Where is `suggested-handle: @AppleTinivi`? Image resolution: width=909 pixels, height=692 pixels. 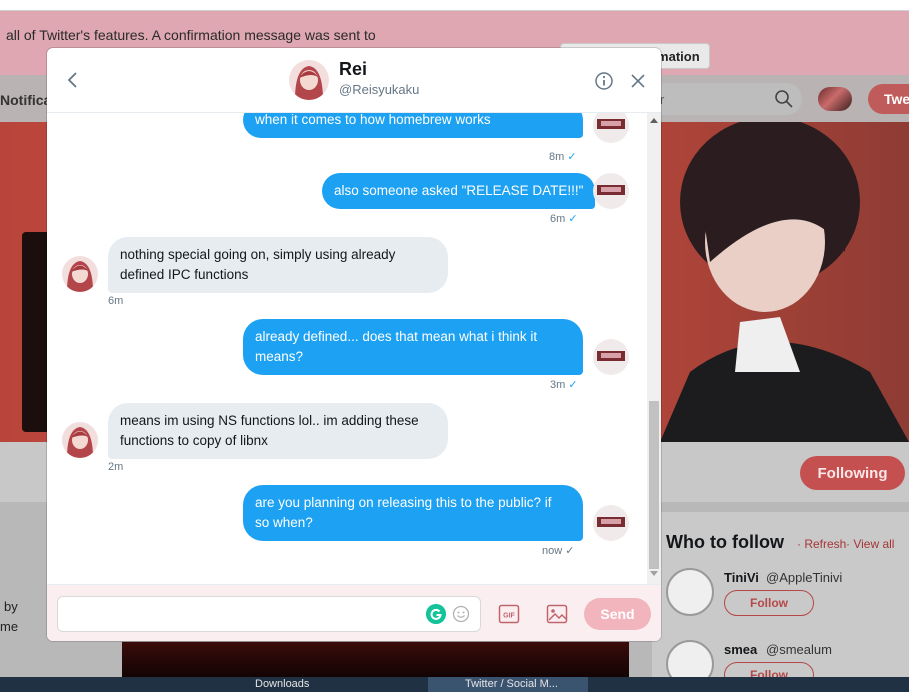 suggested-handle: @AppleTinivi is located at coordinates (804, 577).